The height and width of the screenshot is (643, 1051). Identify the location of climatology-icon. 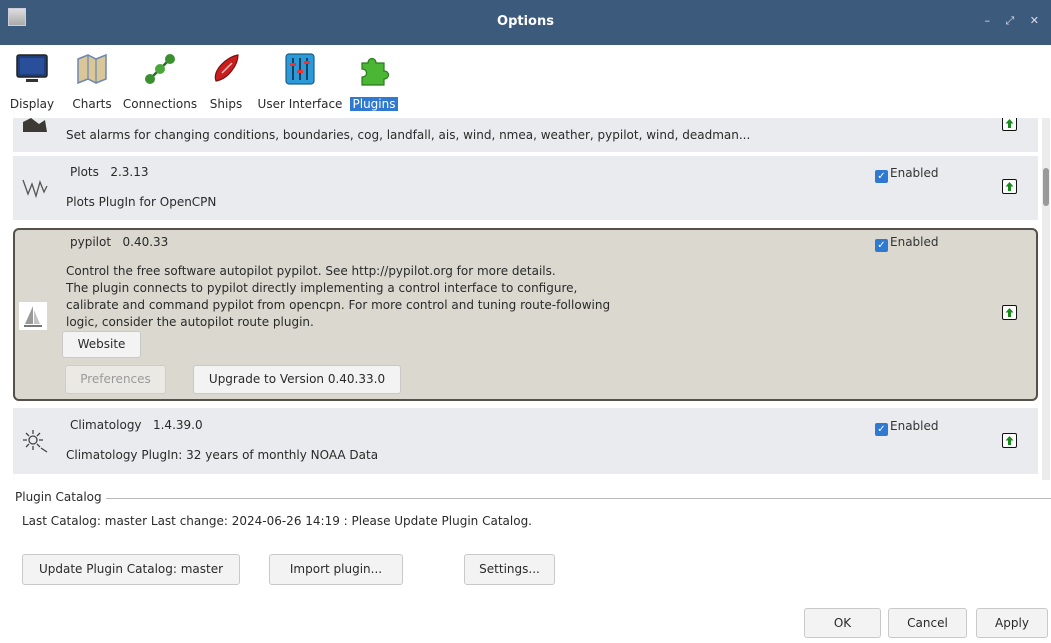
(35, 441).